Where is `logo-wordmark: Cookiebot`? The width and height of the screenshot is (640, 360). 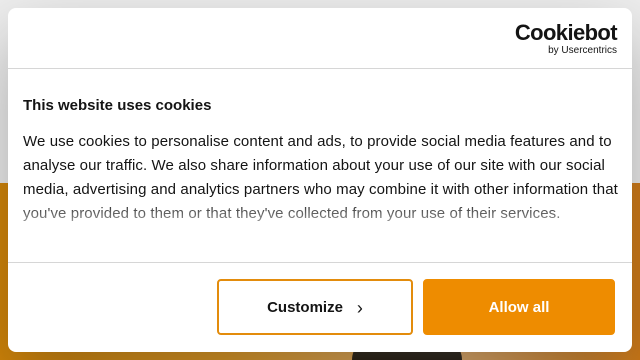 logo-wordmark: Cookiebot is located at coordinates (566, 32).